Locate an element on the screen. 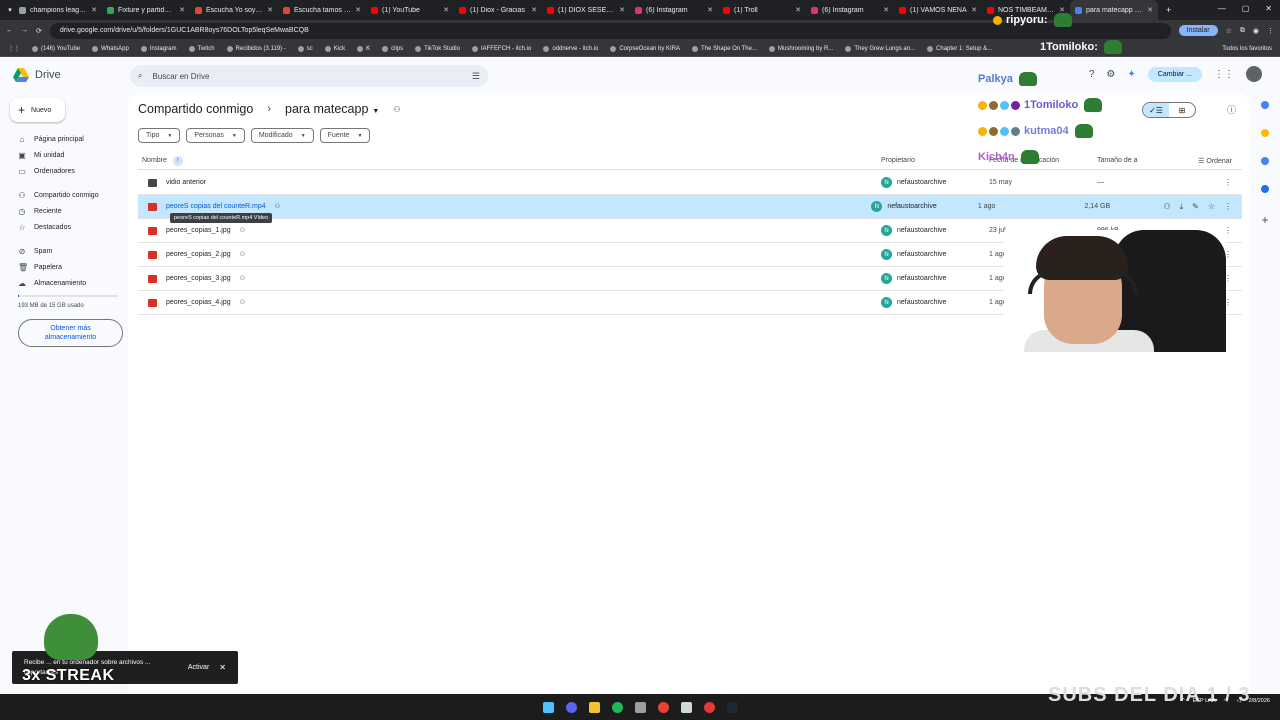 The width and height of the screenshot is (1280, 720). filter-chip-modificado: Modificado ▼ is located at coordinates (282, 135).